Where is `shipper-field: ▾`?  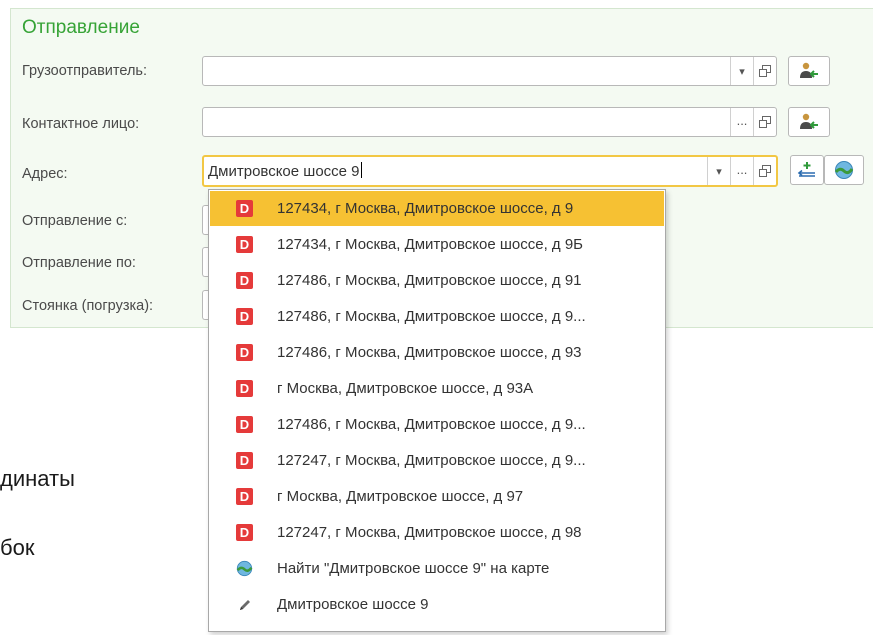 shipper-field: ▾ is located at coordinates (489, 71).